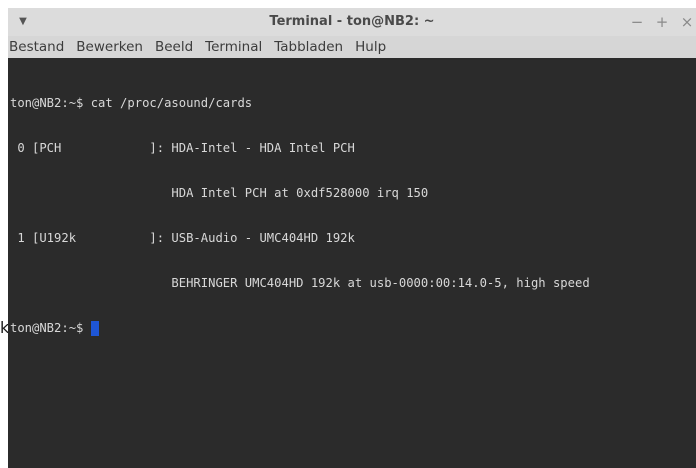  What do you see at coordinates (131, 103) in the screenshot?
I see `terminal-line: ton@NB2:~$ cat /proc/asound/cards` at bounding box center [131, 103].